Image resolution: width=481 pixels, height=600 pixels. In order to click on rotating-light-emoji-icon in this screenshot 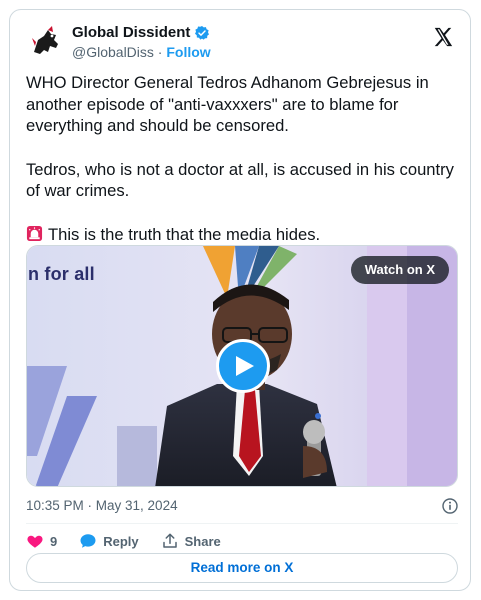, I will do `click(34, 233)`.